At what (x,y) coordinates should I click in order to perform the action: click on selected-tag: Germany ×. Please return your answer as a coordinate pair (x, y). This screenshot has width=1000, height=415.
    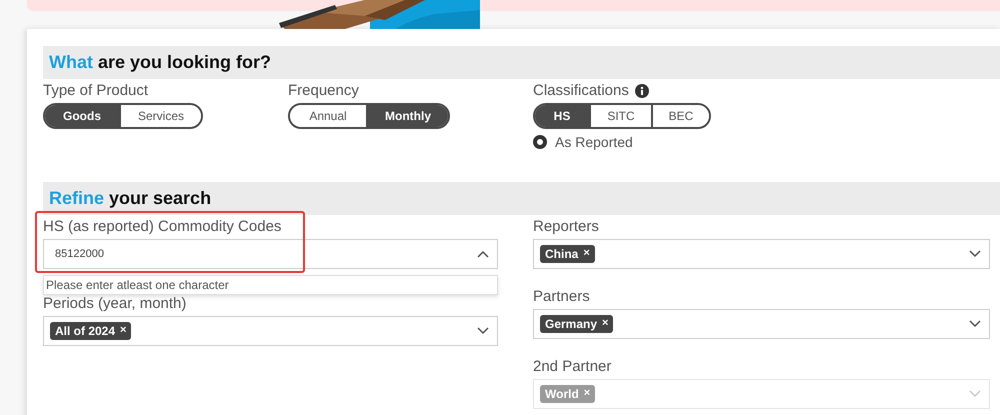
    Looking at the image, I should click on (577, 324).